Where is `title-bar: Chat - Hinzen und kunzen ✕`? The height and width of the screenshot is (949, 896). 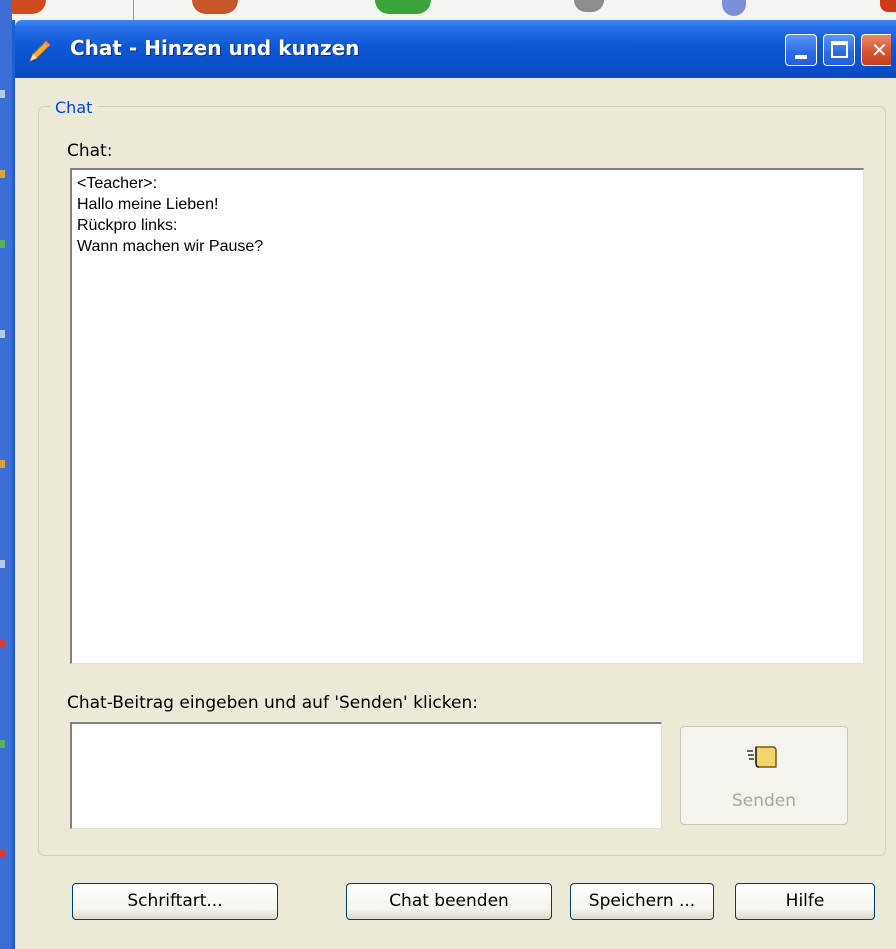
title-bar: Chat - Hinzen und kunzen ✕ is located at coordinates (455, 49).